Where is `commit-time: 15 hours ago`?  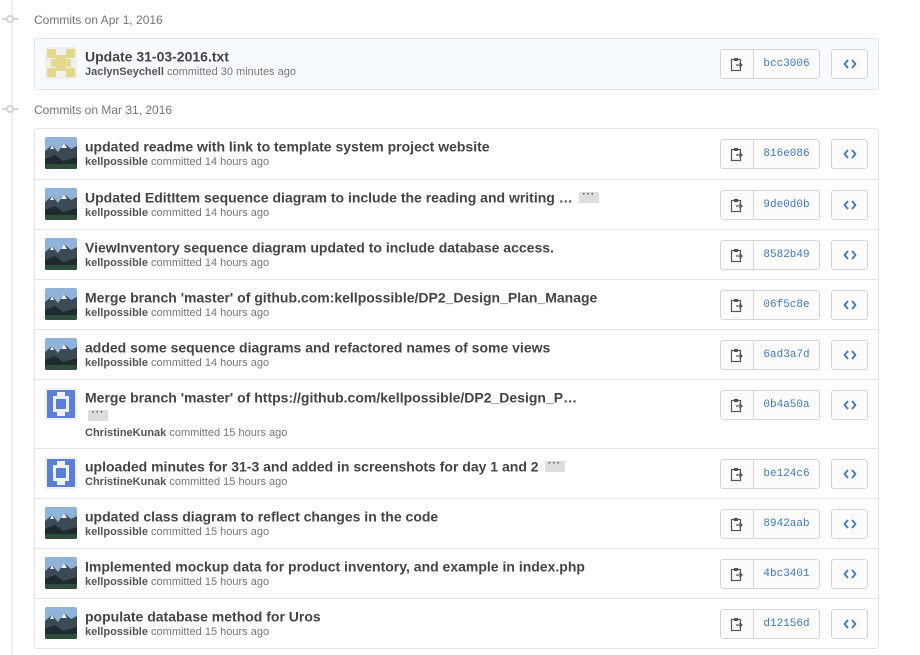 commit-time: 15 hours ago is located at coordinates (255, 482).